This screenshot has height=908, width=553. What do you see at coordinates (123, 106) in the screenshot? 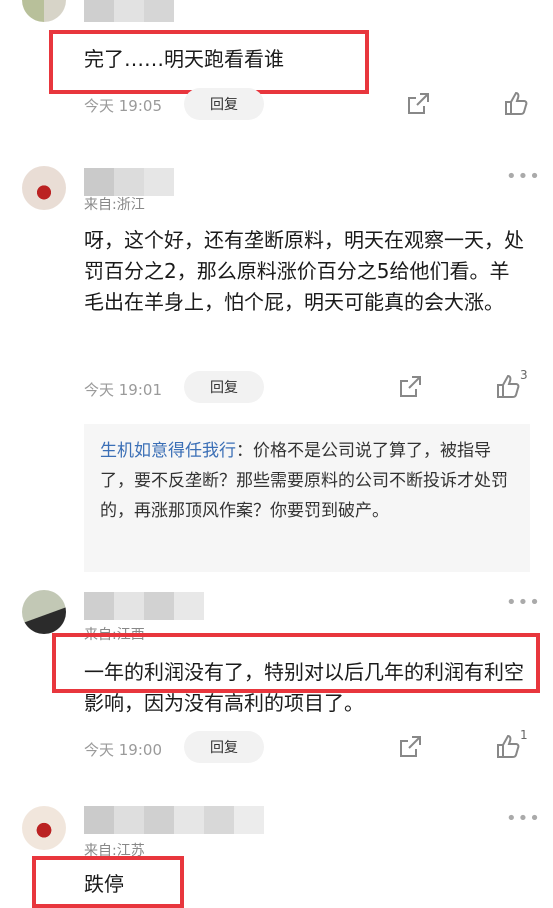
I see `comment-time: 今天 19:05` at bounding box center [123, 106].